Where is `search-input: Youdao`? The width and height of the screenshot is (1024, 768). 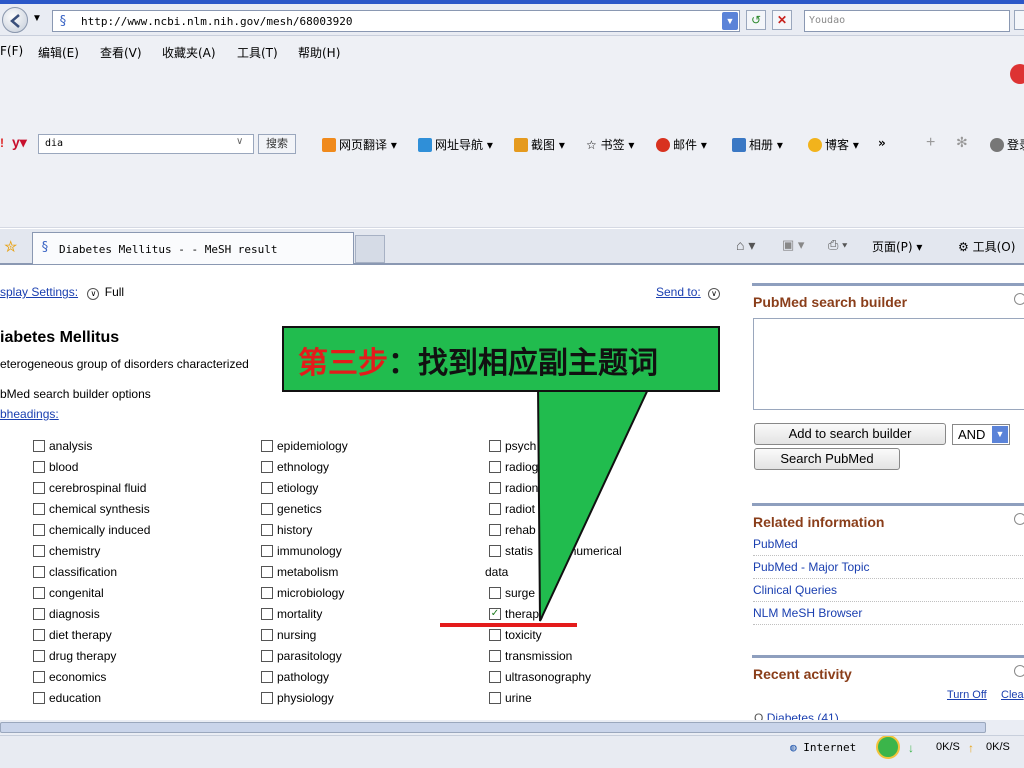
search-input: Youdao is located at coordinates (907, 21).